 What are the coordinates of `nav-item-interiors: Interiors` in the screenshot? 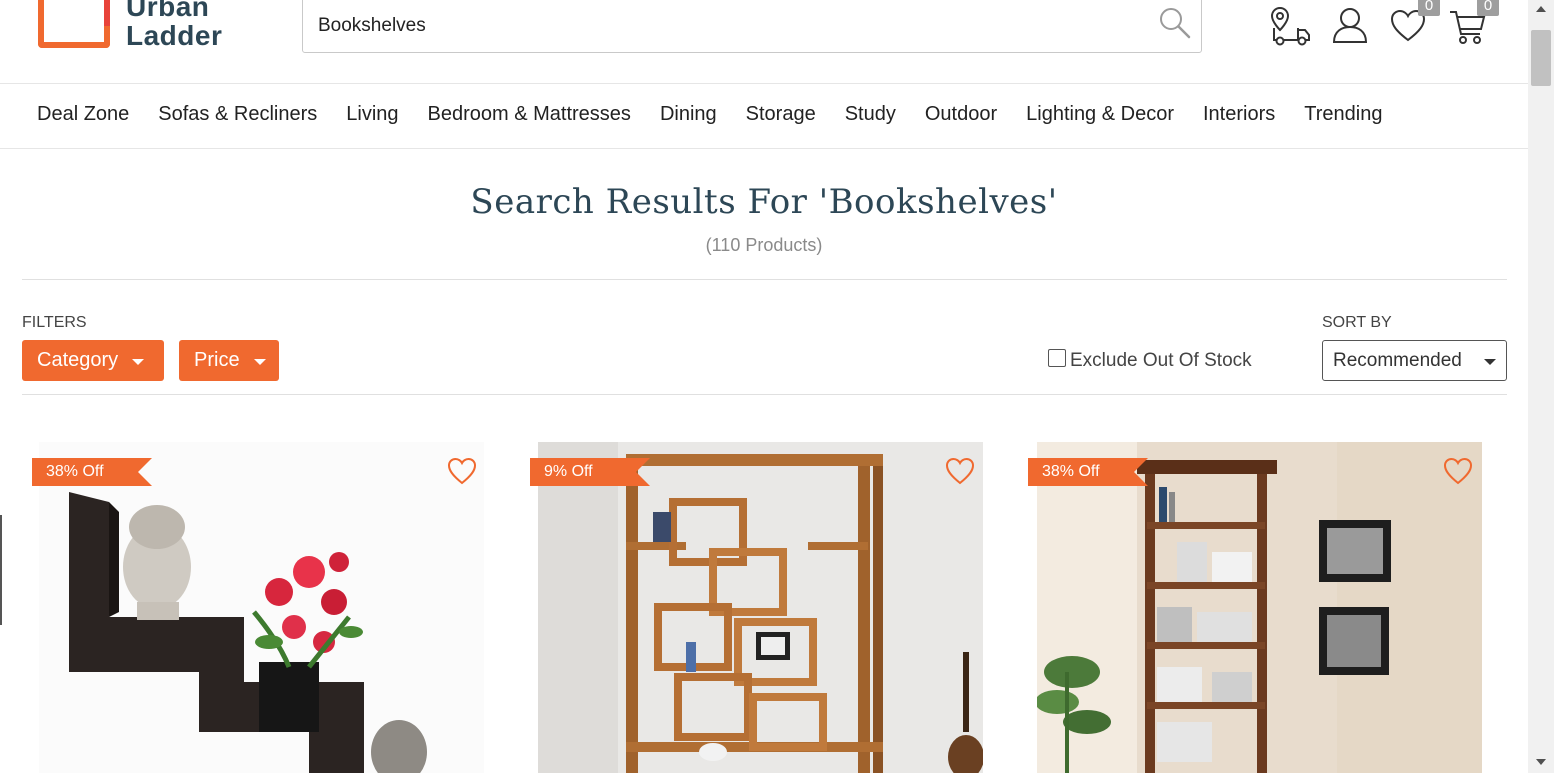 It's located at (1239, 114).